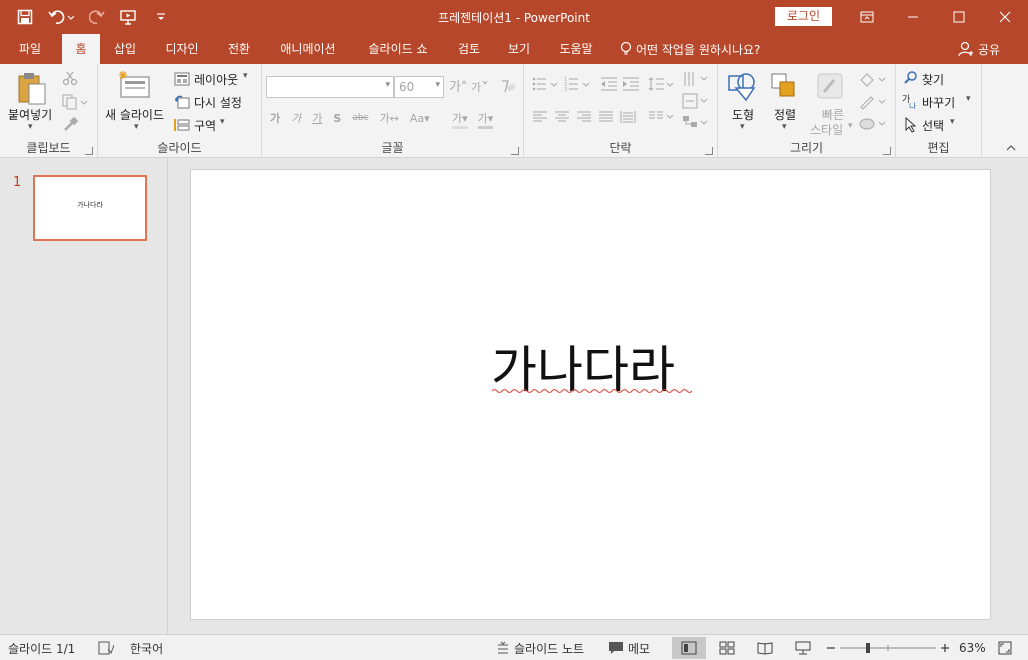  I want to click on align-left-icon, so click(540, 117).